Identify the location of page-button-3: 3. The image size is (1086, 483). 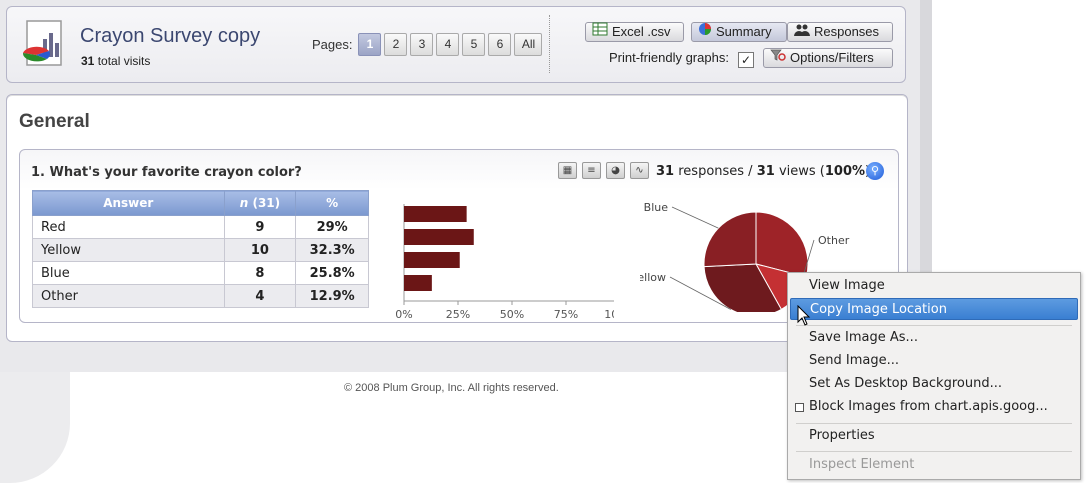
(422, 44).